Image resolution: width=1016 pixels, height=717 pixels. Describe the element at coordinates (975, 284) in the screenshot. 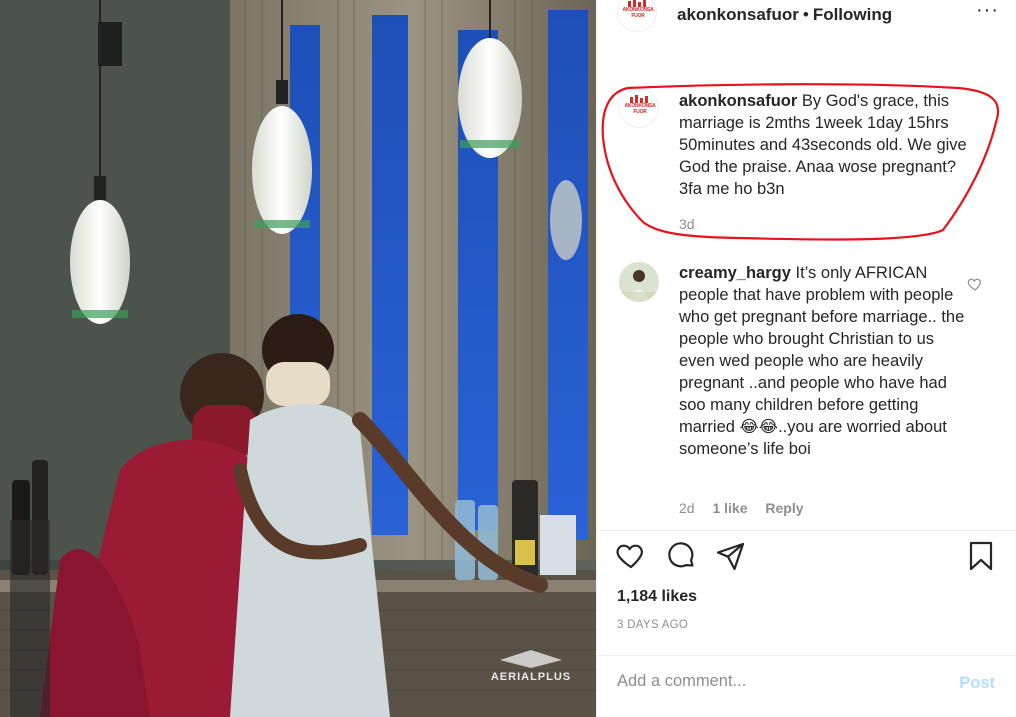

I see `comment-like-heart-icon` at that location.